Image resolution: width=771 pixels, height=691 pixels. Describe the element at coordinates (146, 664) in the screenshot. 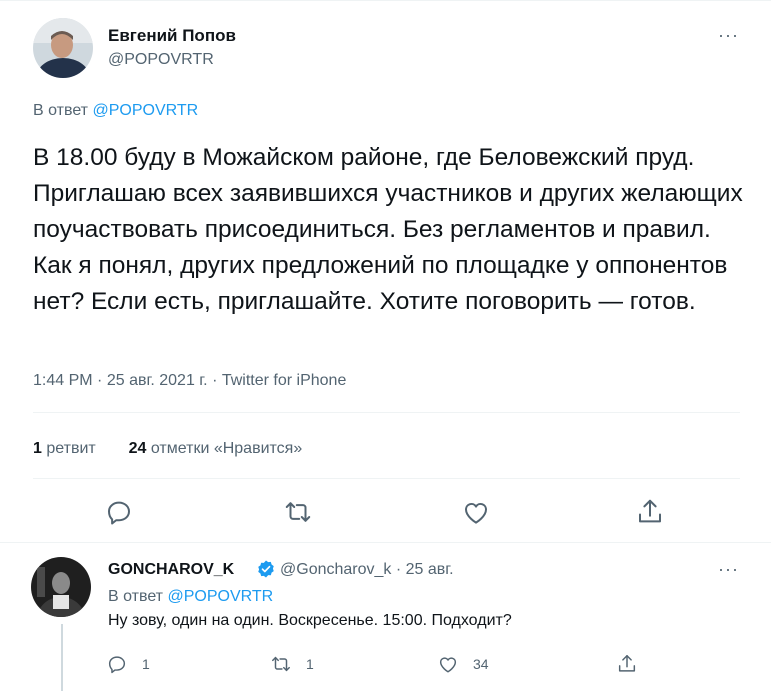

I see `reply-count: 1` at that location.